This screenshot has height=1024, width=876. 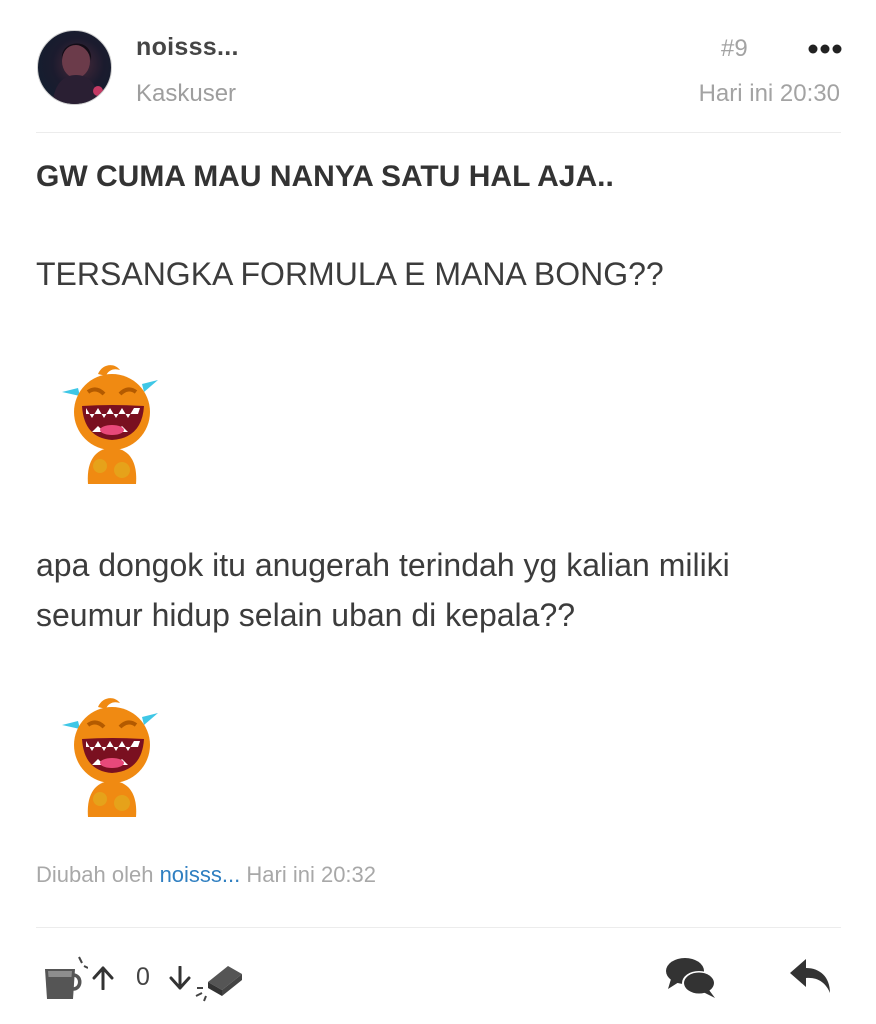 What do you see at coordinates (186, 93) in the screenshot?
I see `user-rank: Kaskuser` at bounding box center [186, 93].